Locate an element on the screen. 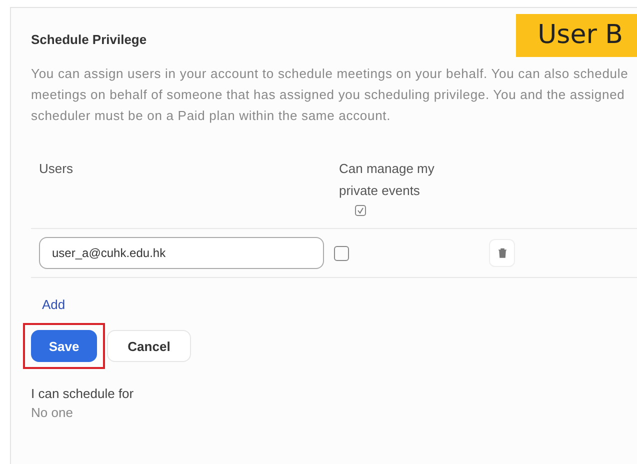  cancel-button: Cancel is located at coordinates (149, 346).